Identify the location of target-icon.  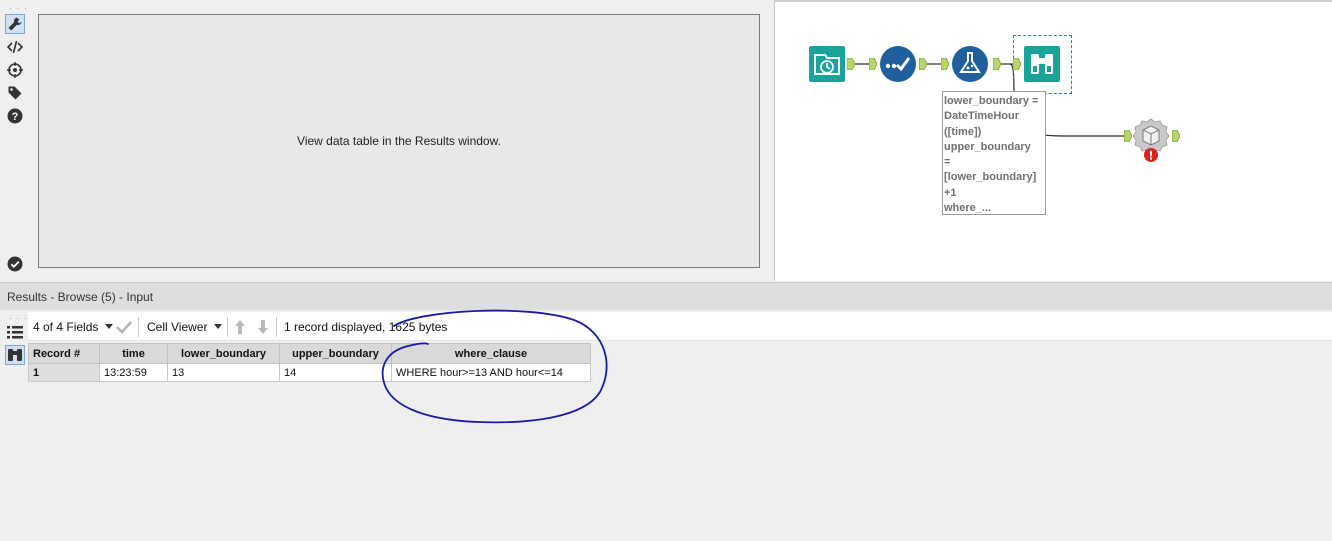
(15, 70).